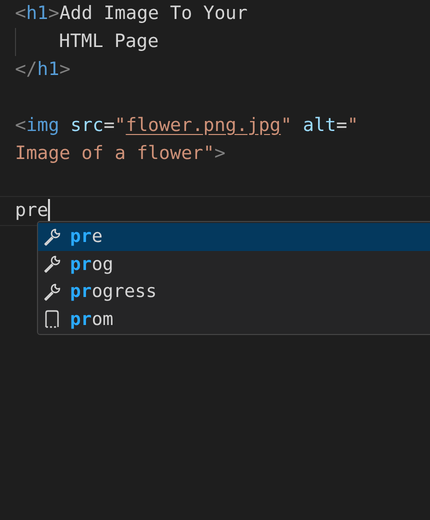  Describe the element at coordinates (31, 211) in the screenshot. I see `code-line: pre` at that location.